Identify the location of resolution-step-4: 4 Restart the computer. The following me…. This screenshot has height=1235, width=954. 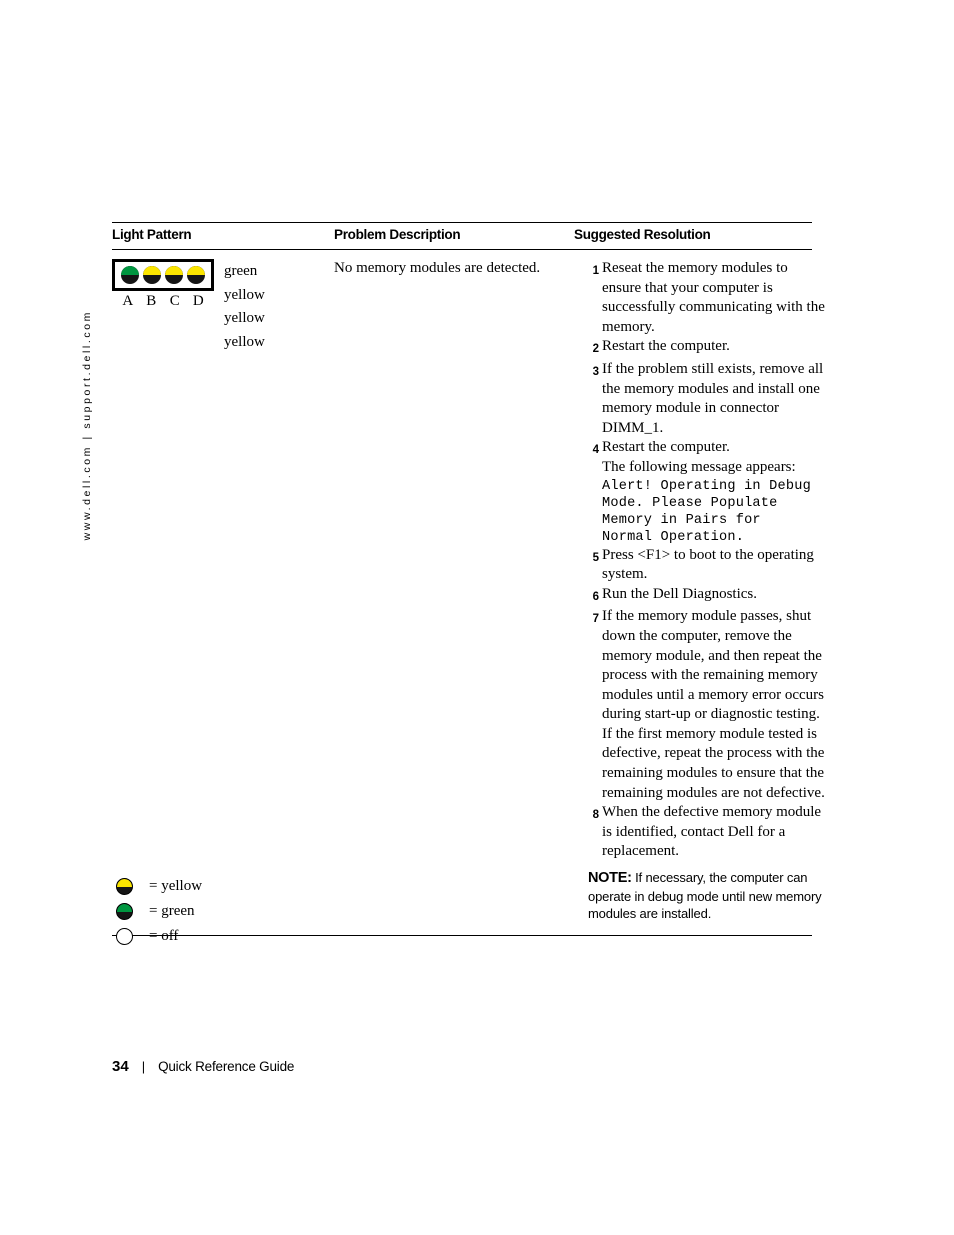
(707, 491).